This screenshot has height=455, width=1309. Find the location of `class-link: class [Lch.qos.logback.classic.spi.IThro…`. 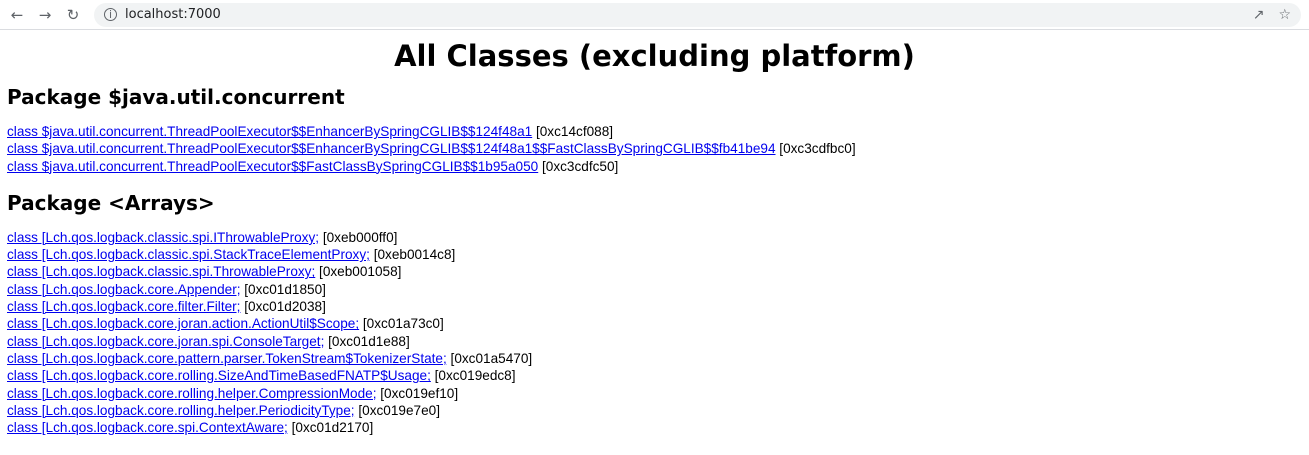

class-link: class [Lch.qos.logback.classic.spi.IThro… is located at coordinates (163, 237).